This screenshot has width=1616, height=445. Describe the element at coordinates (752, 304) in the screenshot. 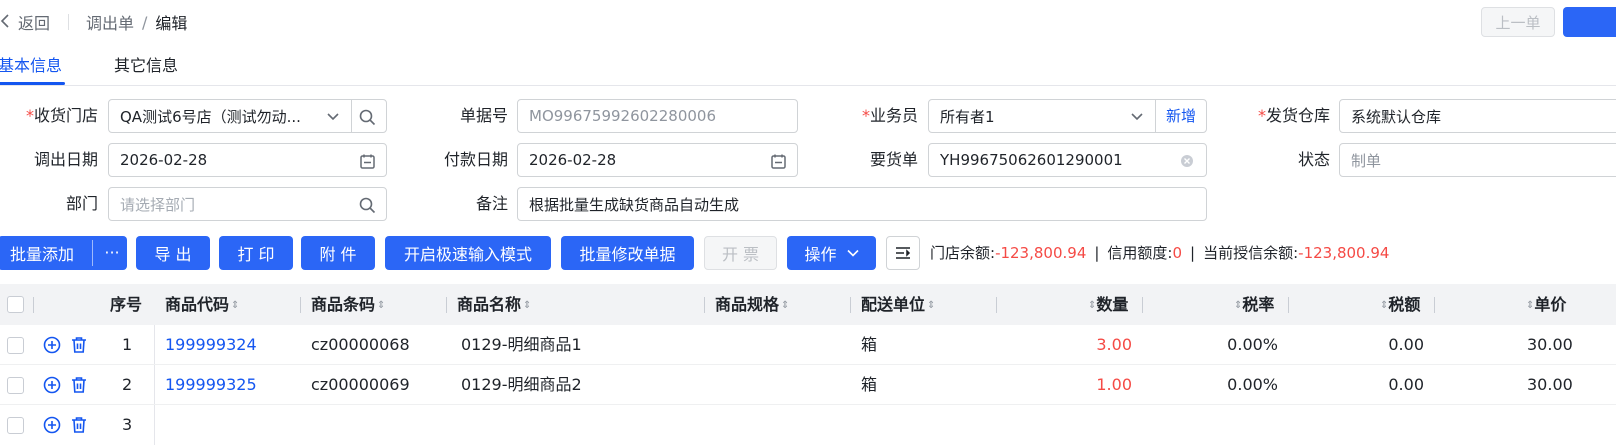

I see `header-spec: 商品规格 ⇕` at that location.